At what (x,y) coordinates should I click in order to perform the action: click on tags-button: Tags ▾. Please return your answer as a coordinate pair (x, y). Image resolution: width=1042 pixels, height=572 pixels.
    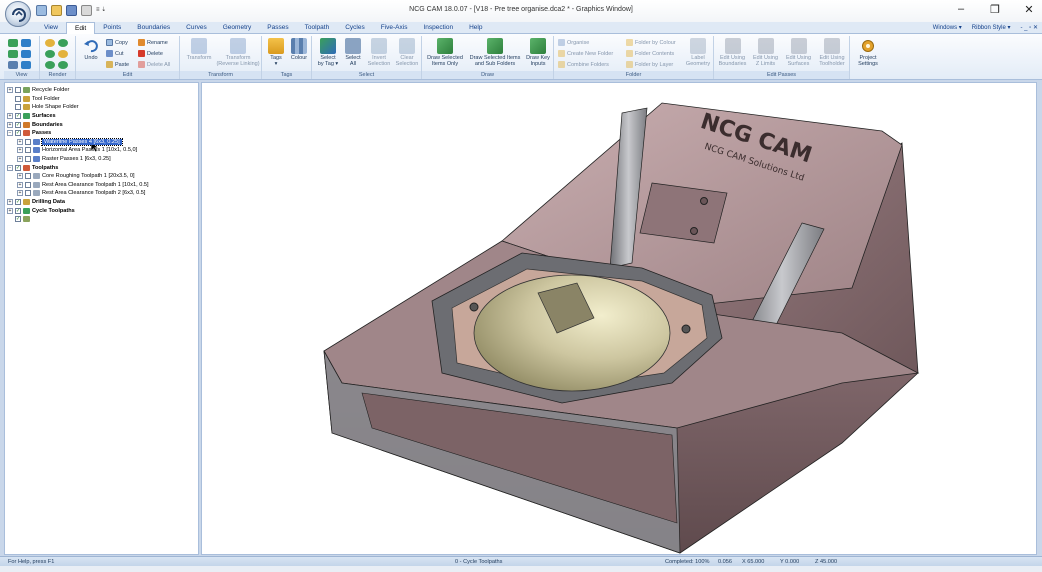
    Looking at the image, I should click on (276, 52).